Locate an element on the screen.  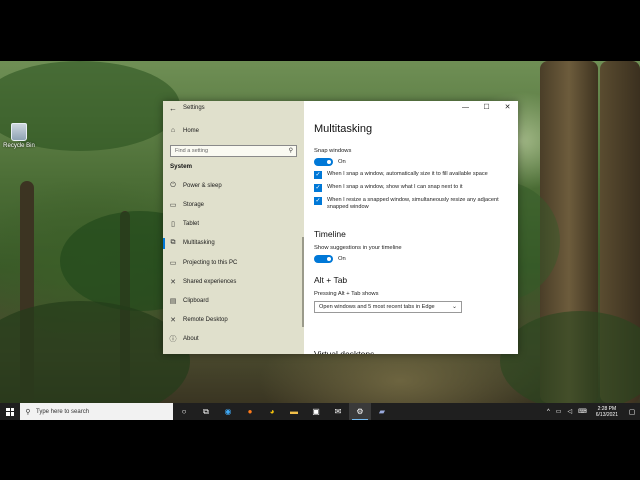
recycle-bin: Recycle Bin is located at coordinates (19, 136).